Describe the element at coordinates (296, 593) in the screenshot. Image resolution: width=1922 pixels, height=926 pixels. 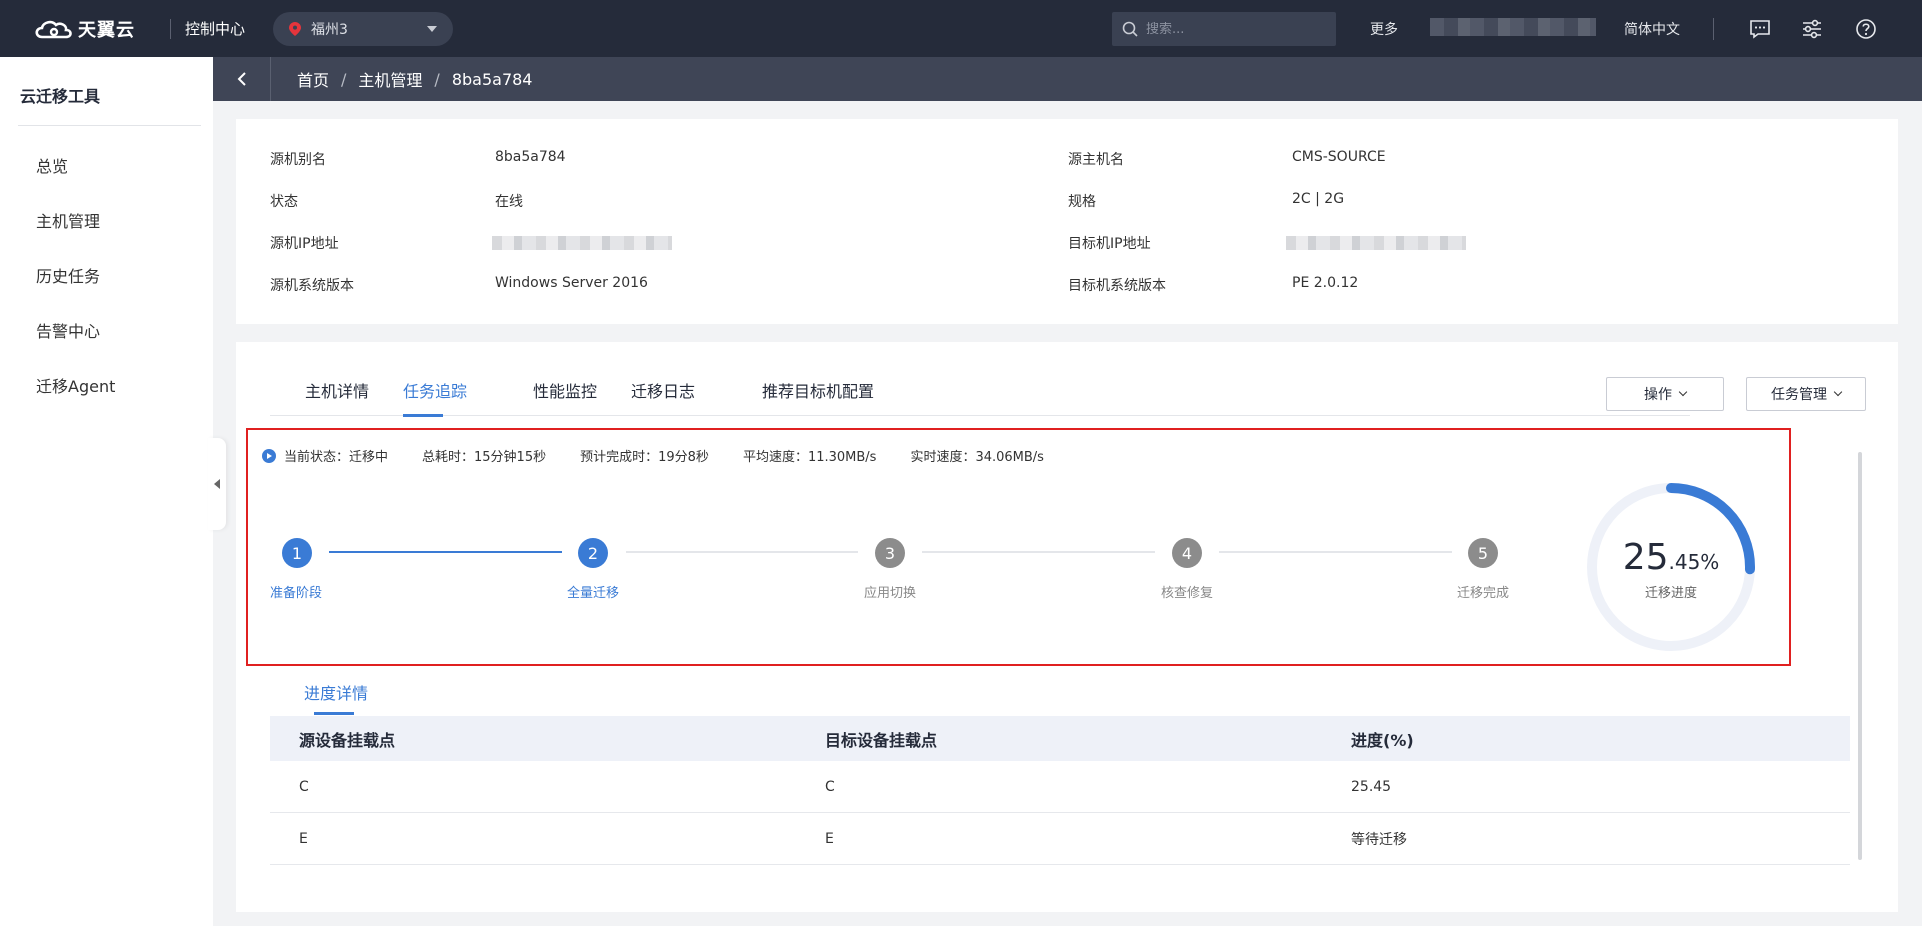
I see `step-1-label: 准备阶段` at that location.